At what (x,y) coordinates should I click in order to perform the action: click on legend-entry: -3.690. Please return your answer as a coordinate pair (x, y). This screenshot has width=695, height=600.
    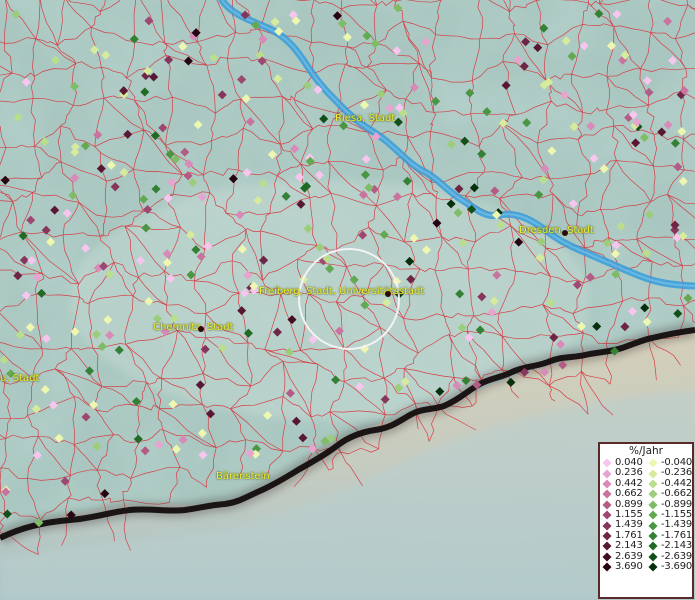
    Looking at the image, I should click on (669, 566).